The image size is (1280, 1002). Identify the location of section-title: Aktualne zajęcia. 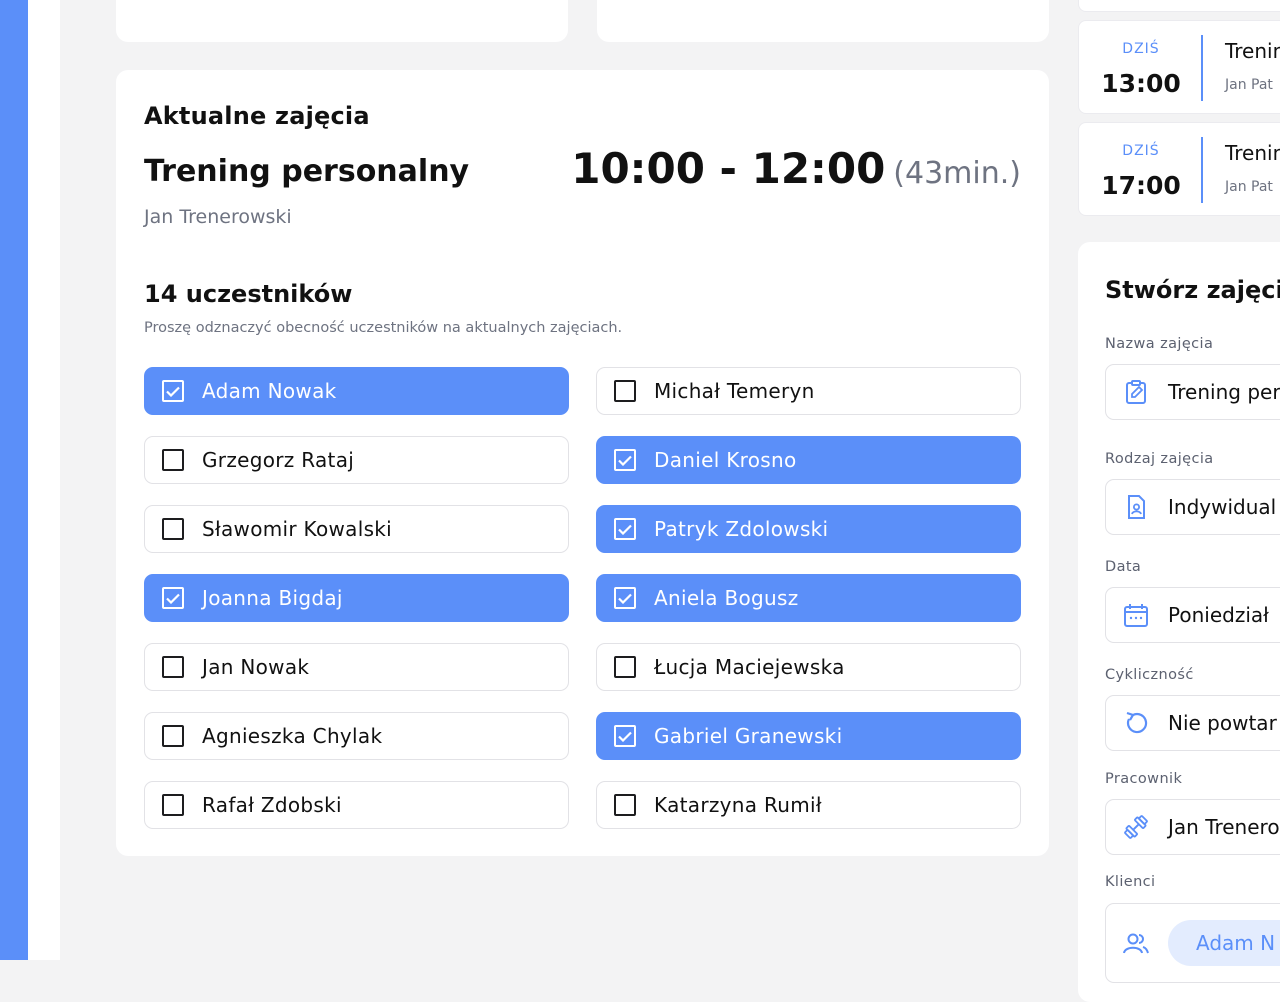
(257, 116).